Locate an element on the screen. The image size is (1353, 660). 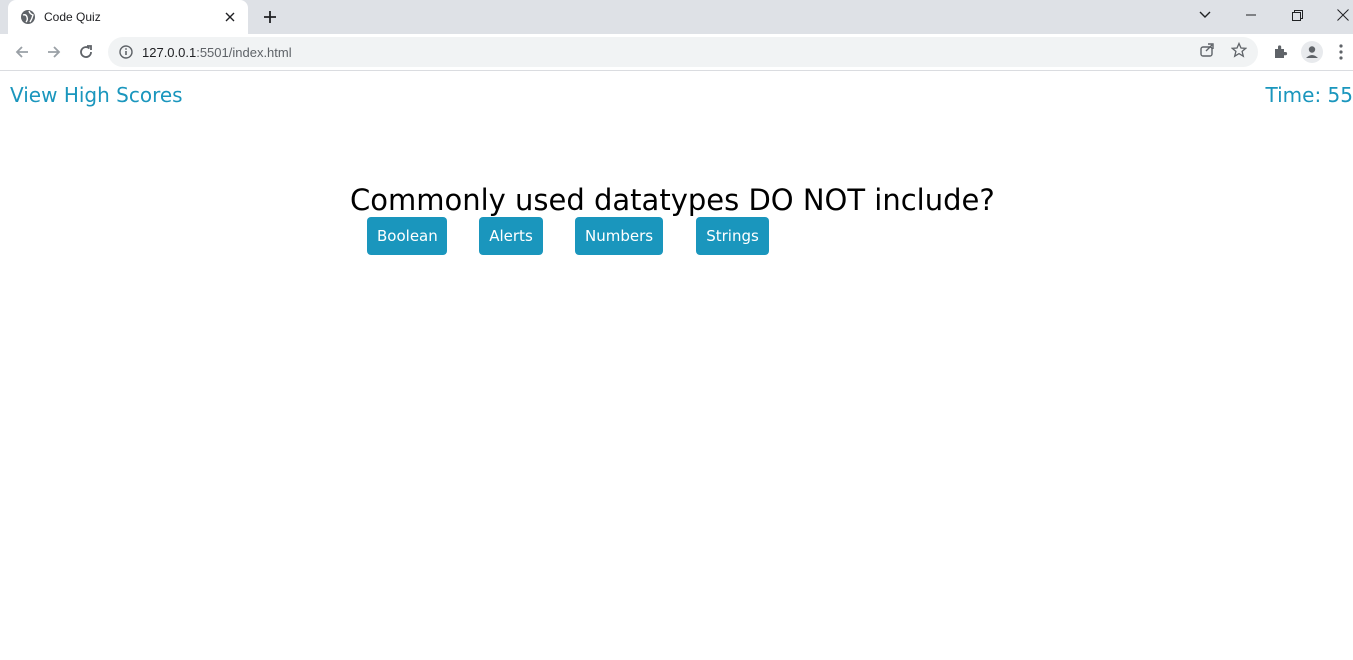
globe-icon is located at coordinates (28, 17).